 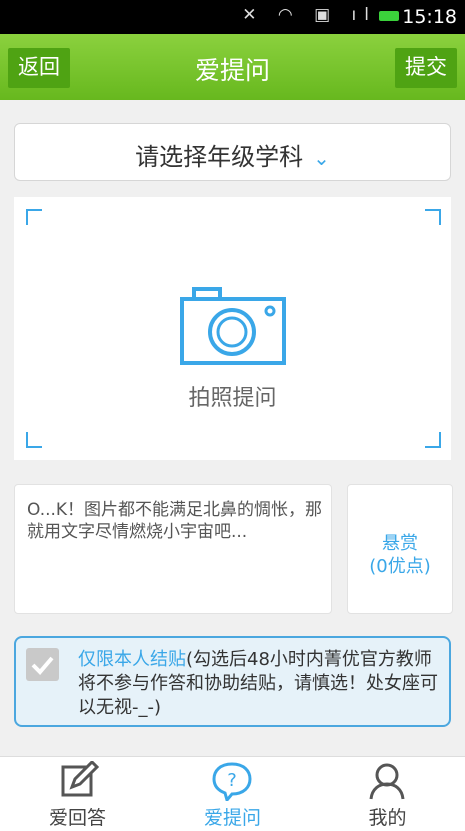 What do you see at coordinates (219, 157) in the screenshot?
I see `grade-subject-text: 请选择年级学科` at bounding box center [219, 157].